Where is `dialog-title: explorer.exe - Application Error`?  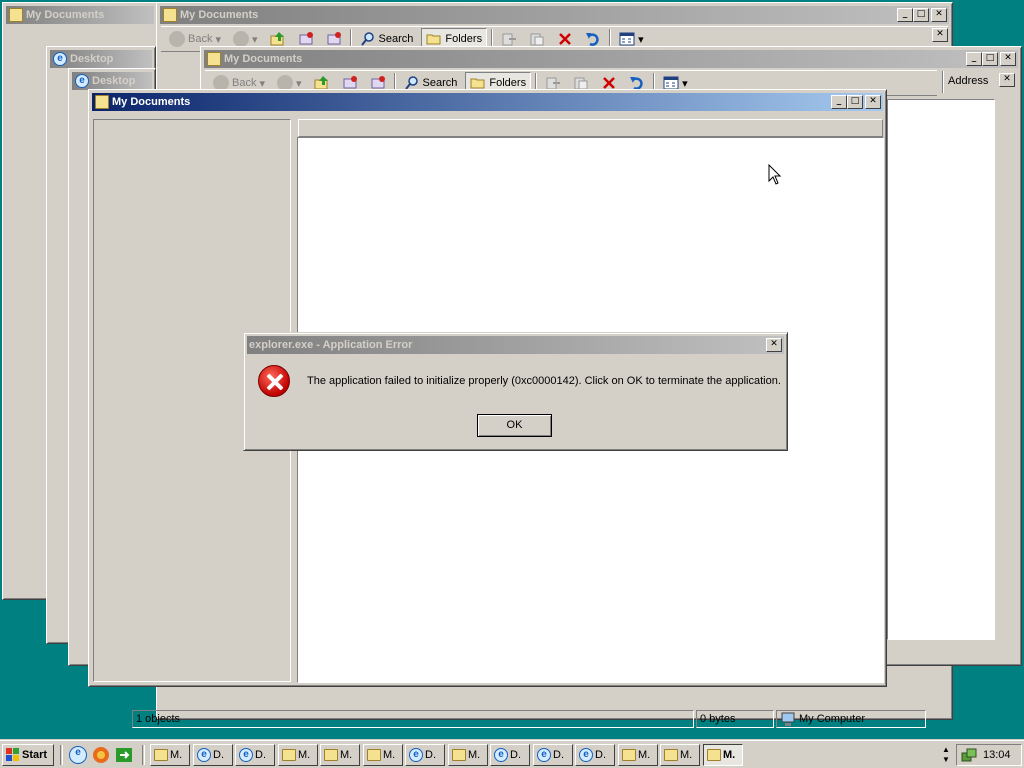 dialog-title: explorer.exe - Application Error is located at coordinates (331, 345).